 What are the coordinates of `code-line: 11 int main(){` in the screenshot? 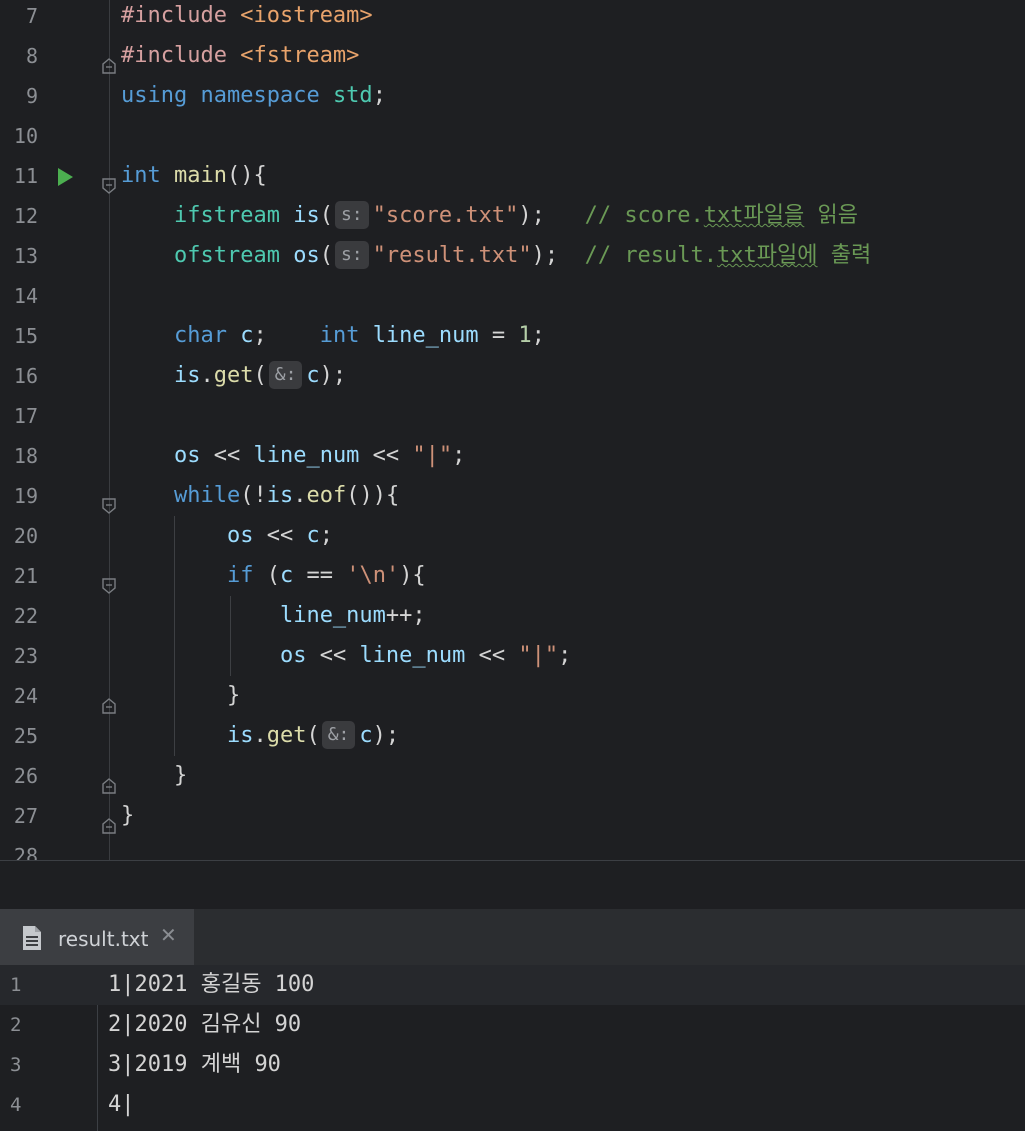 It's located at (512, 176).